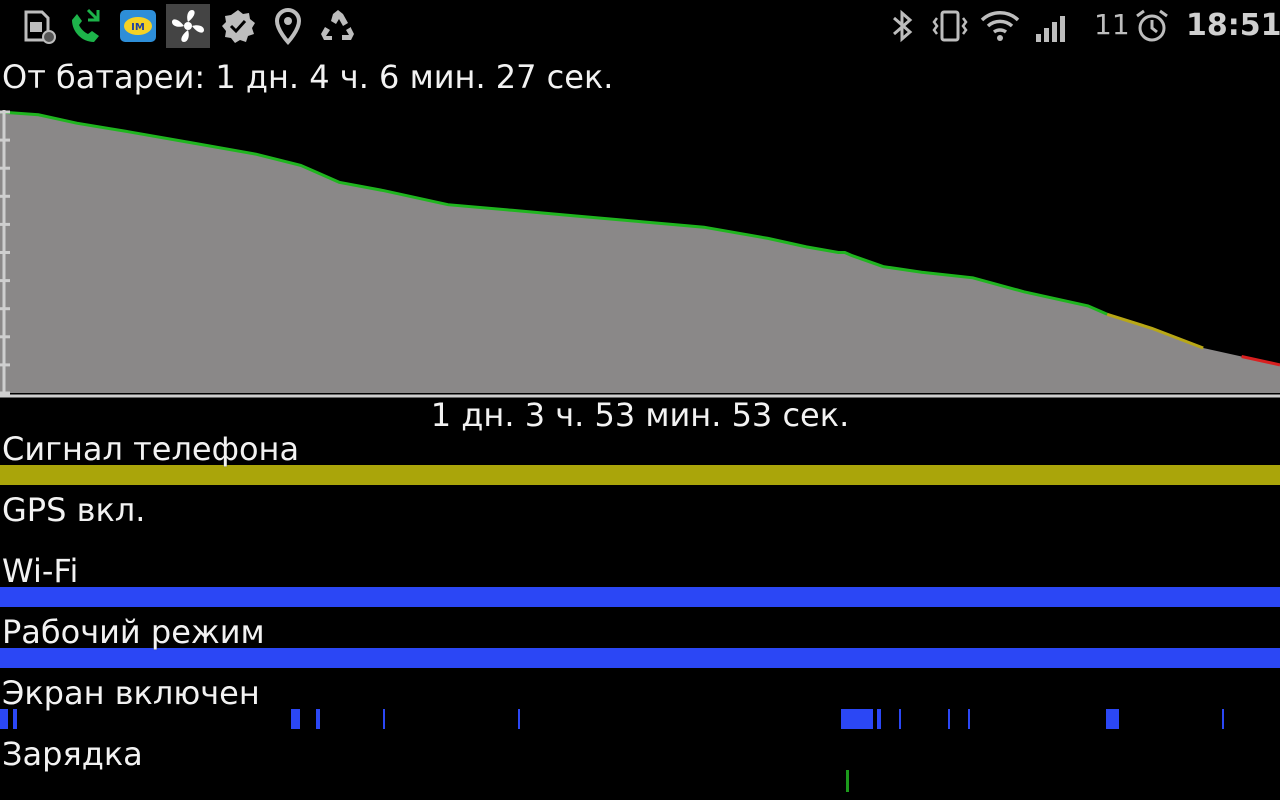 This screenshot has height=800, width=1280. Describe the element at coordinates (72, 754) in the screenshot. I see `track-label: Зарядка` at that location.